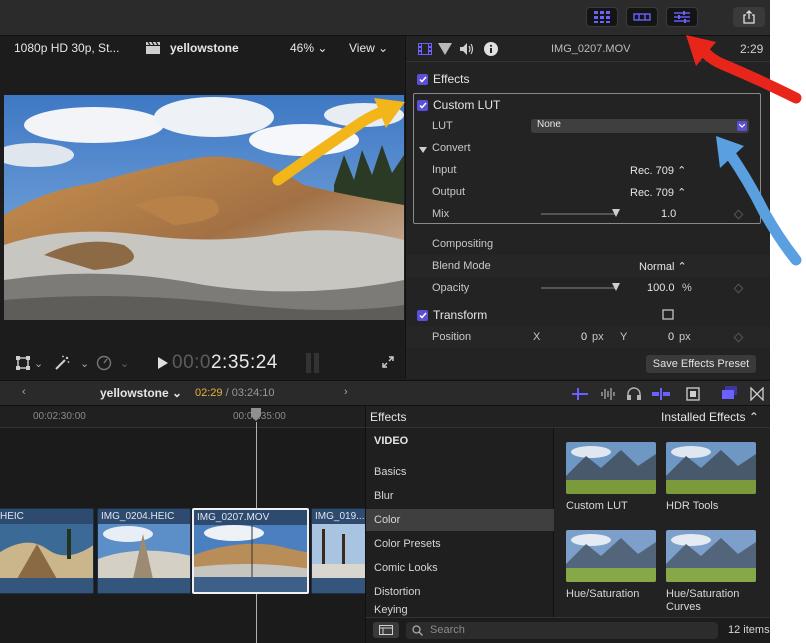 Image resolution: width=806 pixels, height=643 pixels. Describe the element at coordinates (671, 337) in the screenshot. I see `position-y-value: 0` at that location.